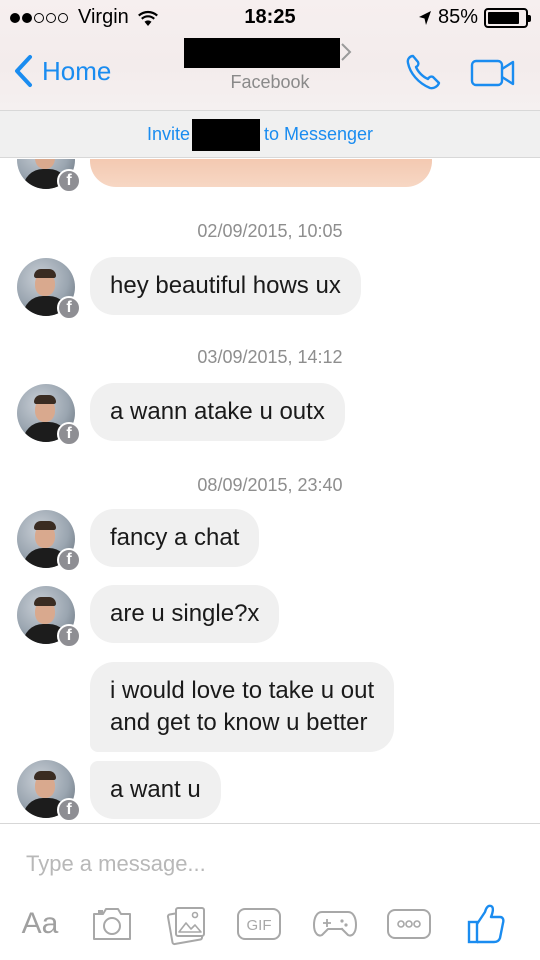 Image resolution: width=540 pixels, height=960 pixels. Describe the element at coordinates (239, 722) in the screenshot. I see `message-line: and get to know u better` at that location.